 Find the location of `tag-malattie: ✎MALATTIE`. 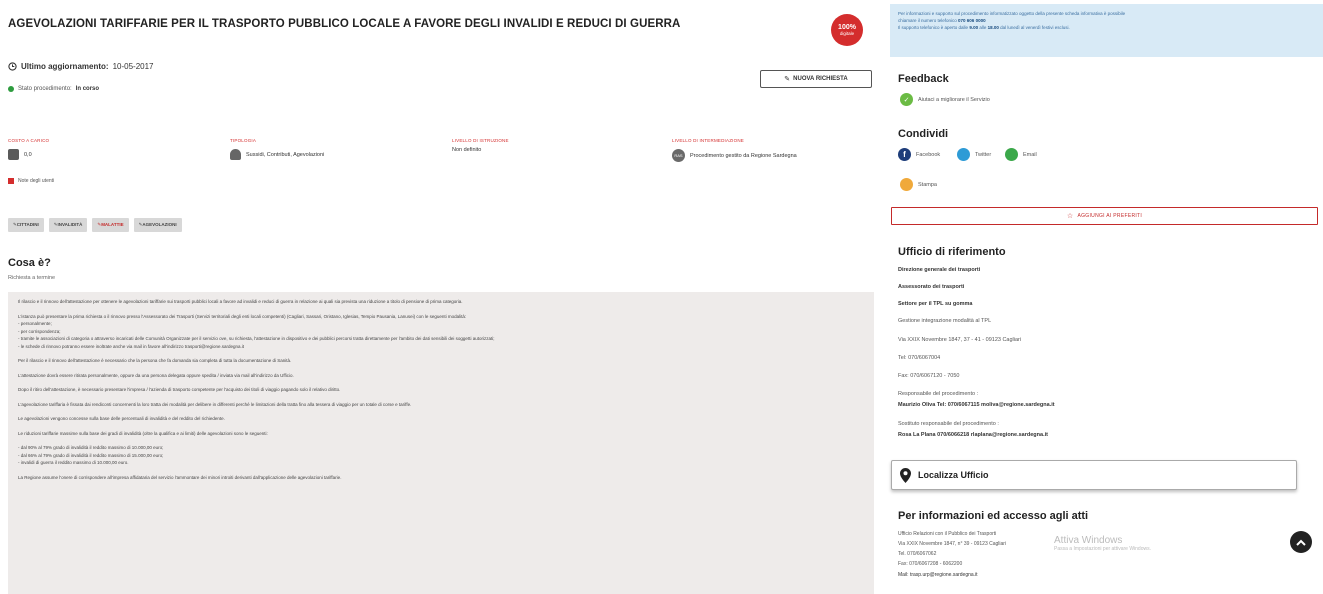

tag-malattie: ✎MALATTIE is located at coordinates (110, 225).